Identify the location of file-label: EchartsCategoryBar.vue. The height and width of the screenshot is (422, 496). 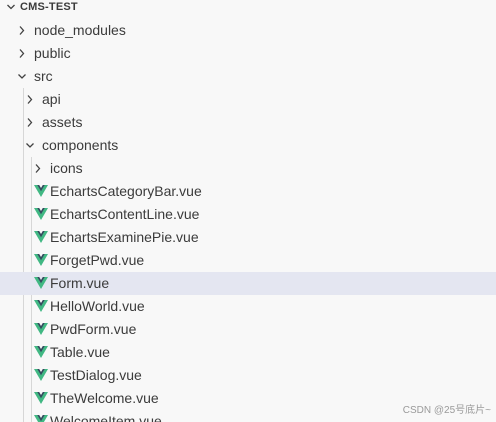
(126, 191).